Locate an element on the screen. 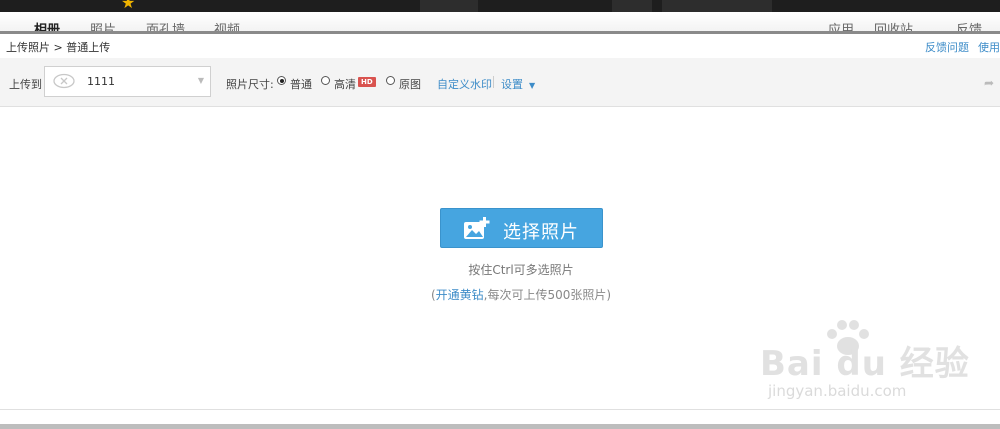  caret-down-icon: ▼ is located at coordinates (531, 85).